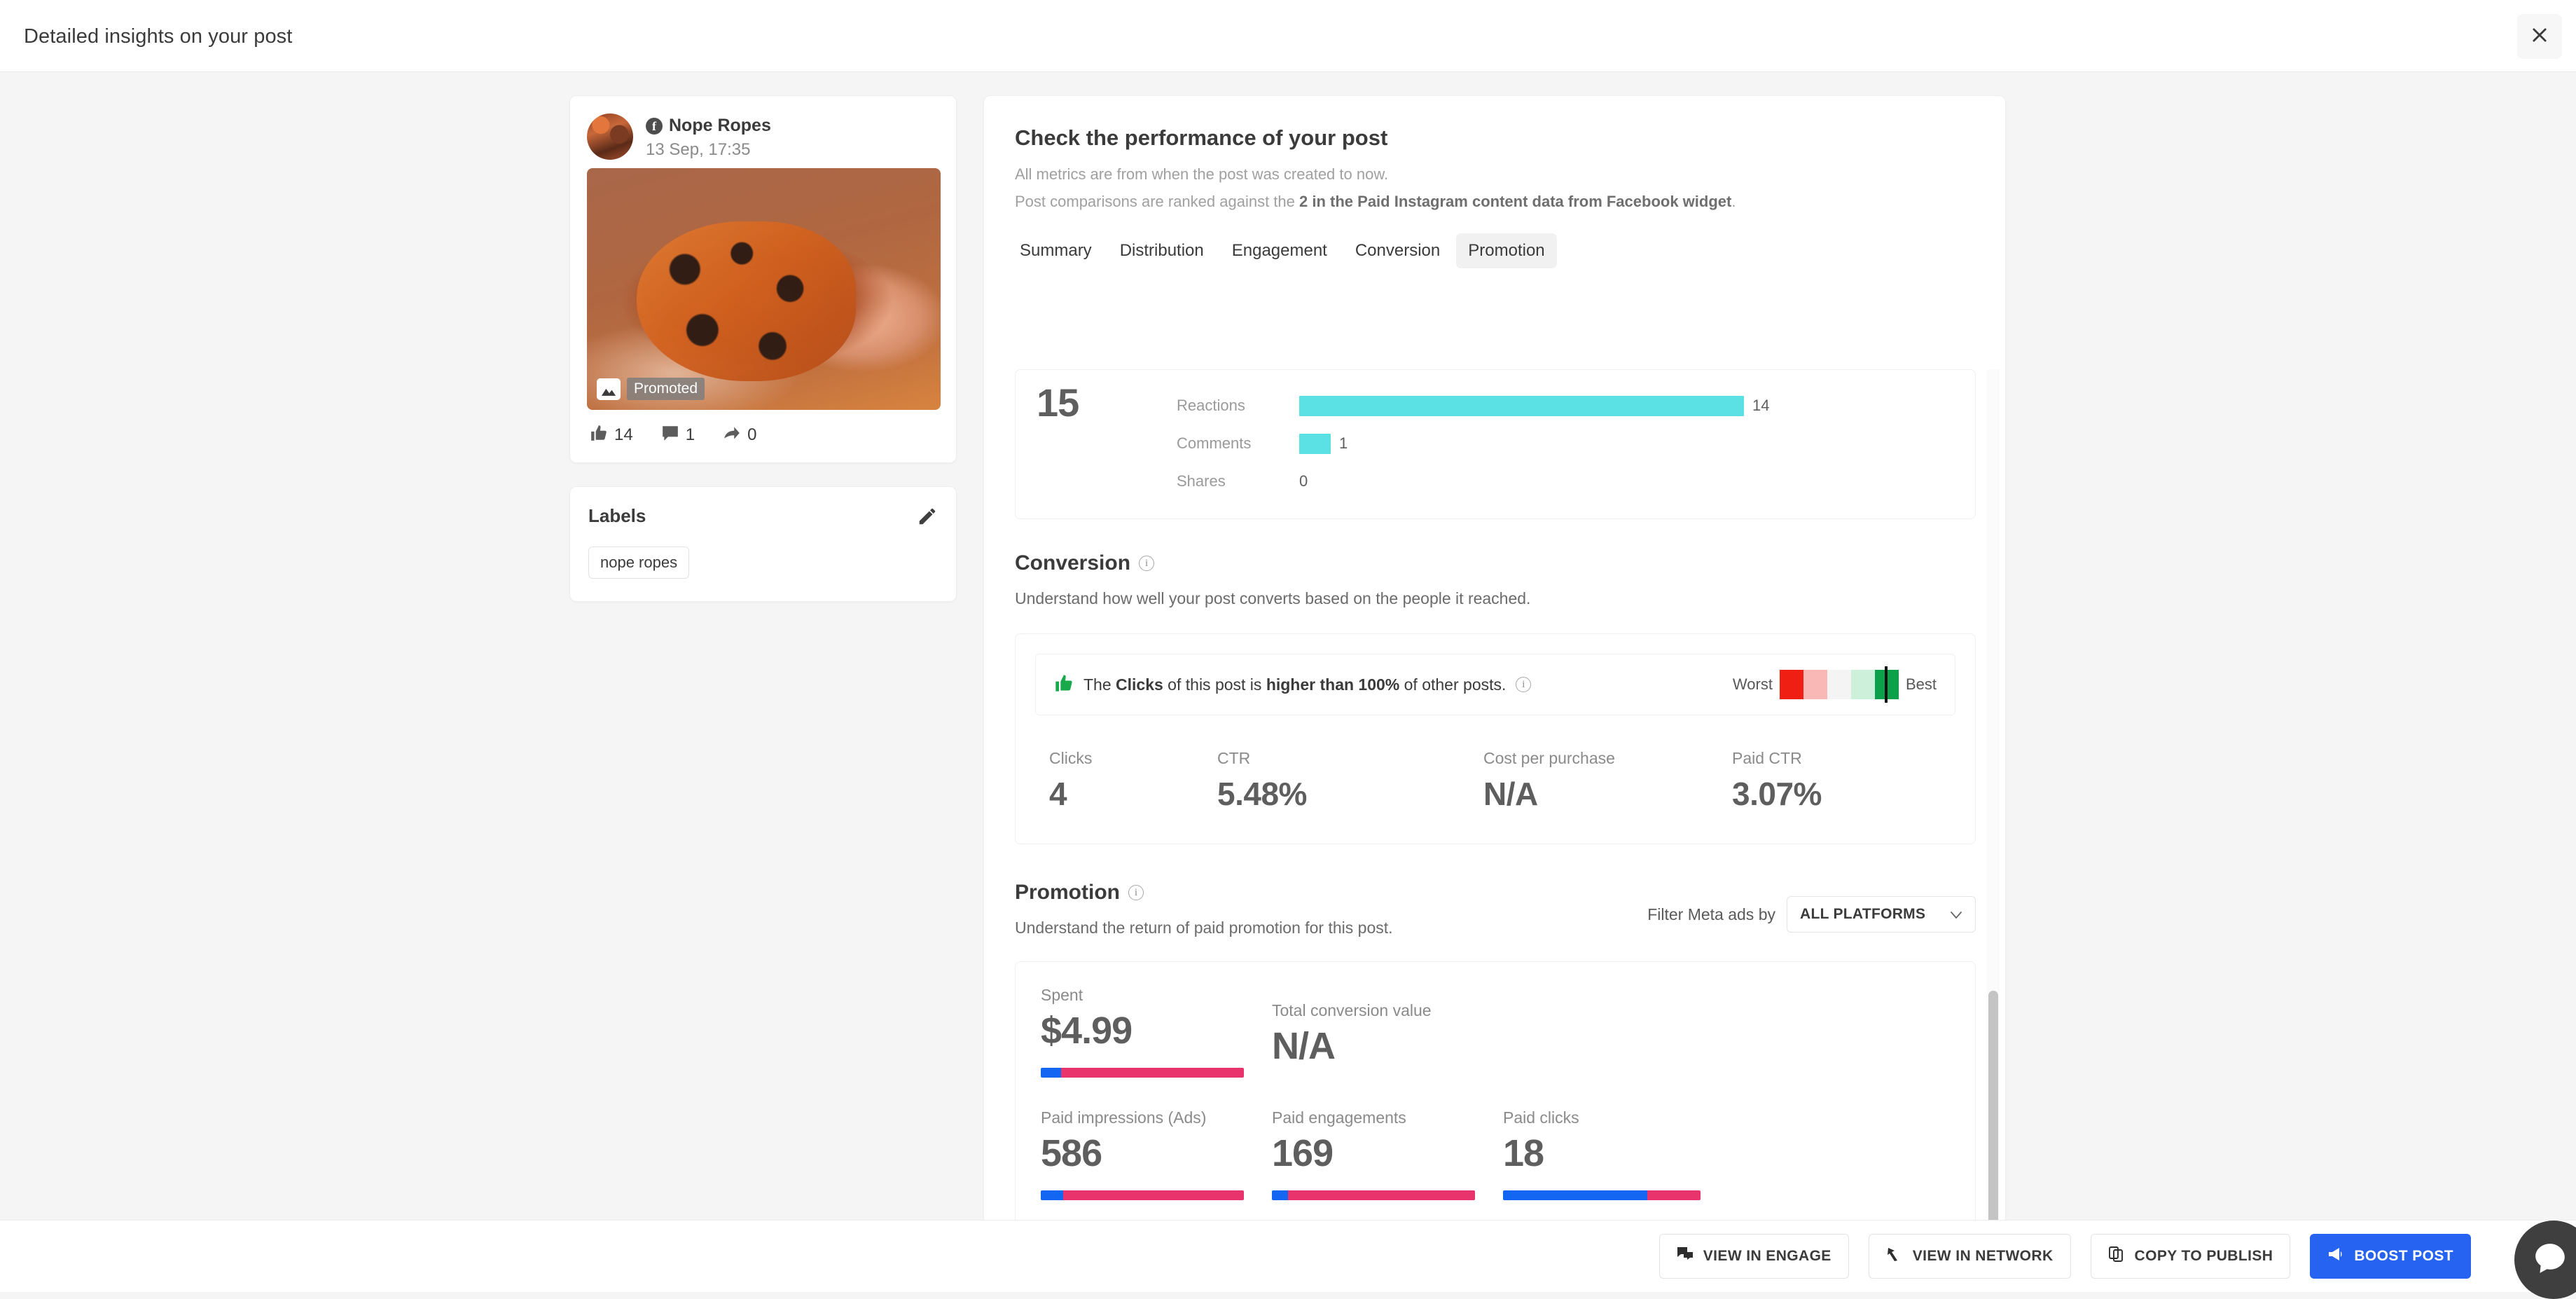 This screenshot has width=2576, height=1299. Describe the element at coordinates (1767, 758) in the screenshot. I see `metric-paid-ctr-label: Paid CTR` at that location.